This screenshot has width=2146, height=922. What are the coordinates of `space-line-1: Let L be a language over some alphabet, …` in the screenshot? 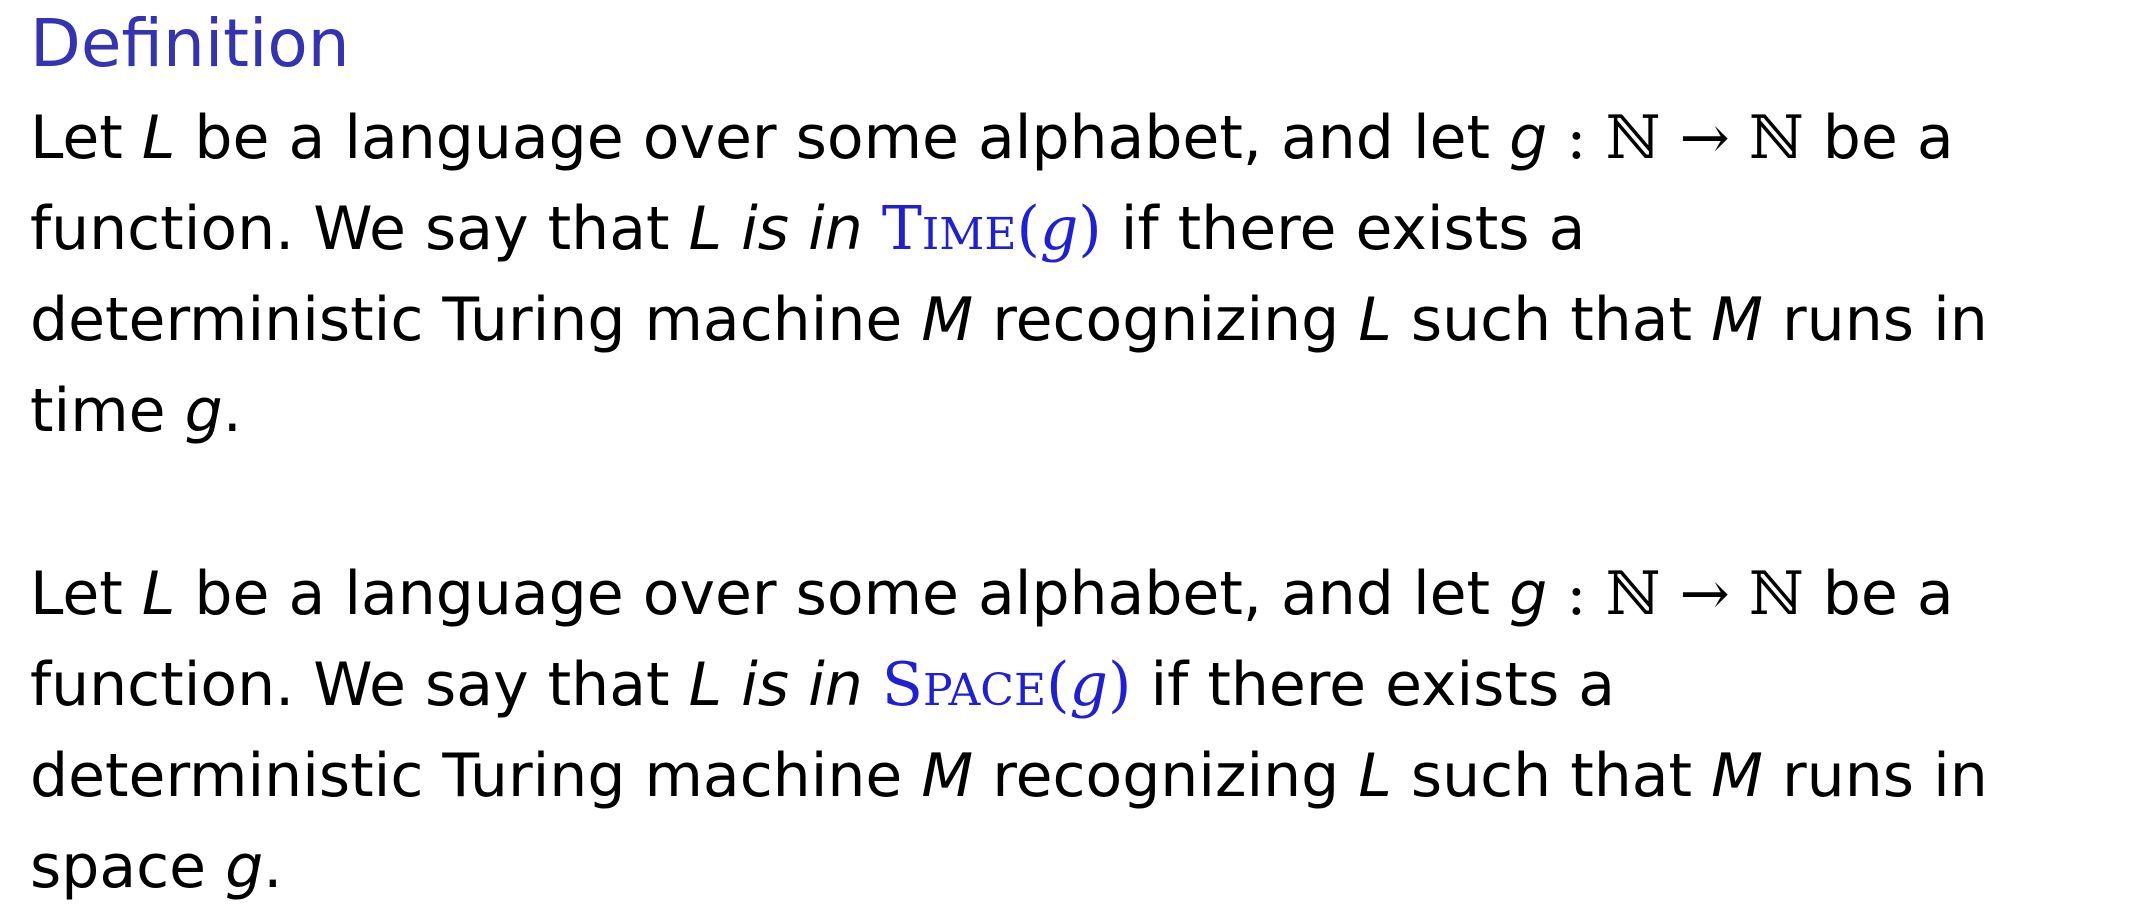 It's located at (1085, 594).